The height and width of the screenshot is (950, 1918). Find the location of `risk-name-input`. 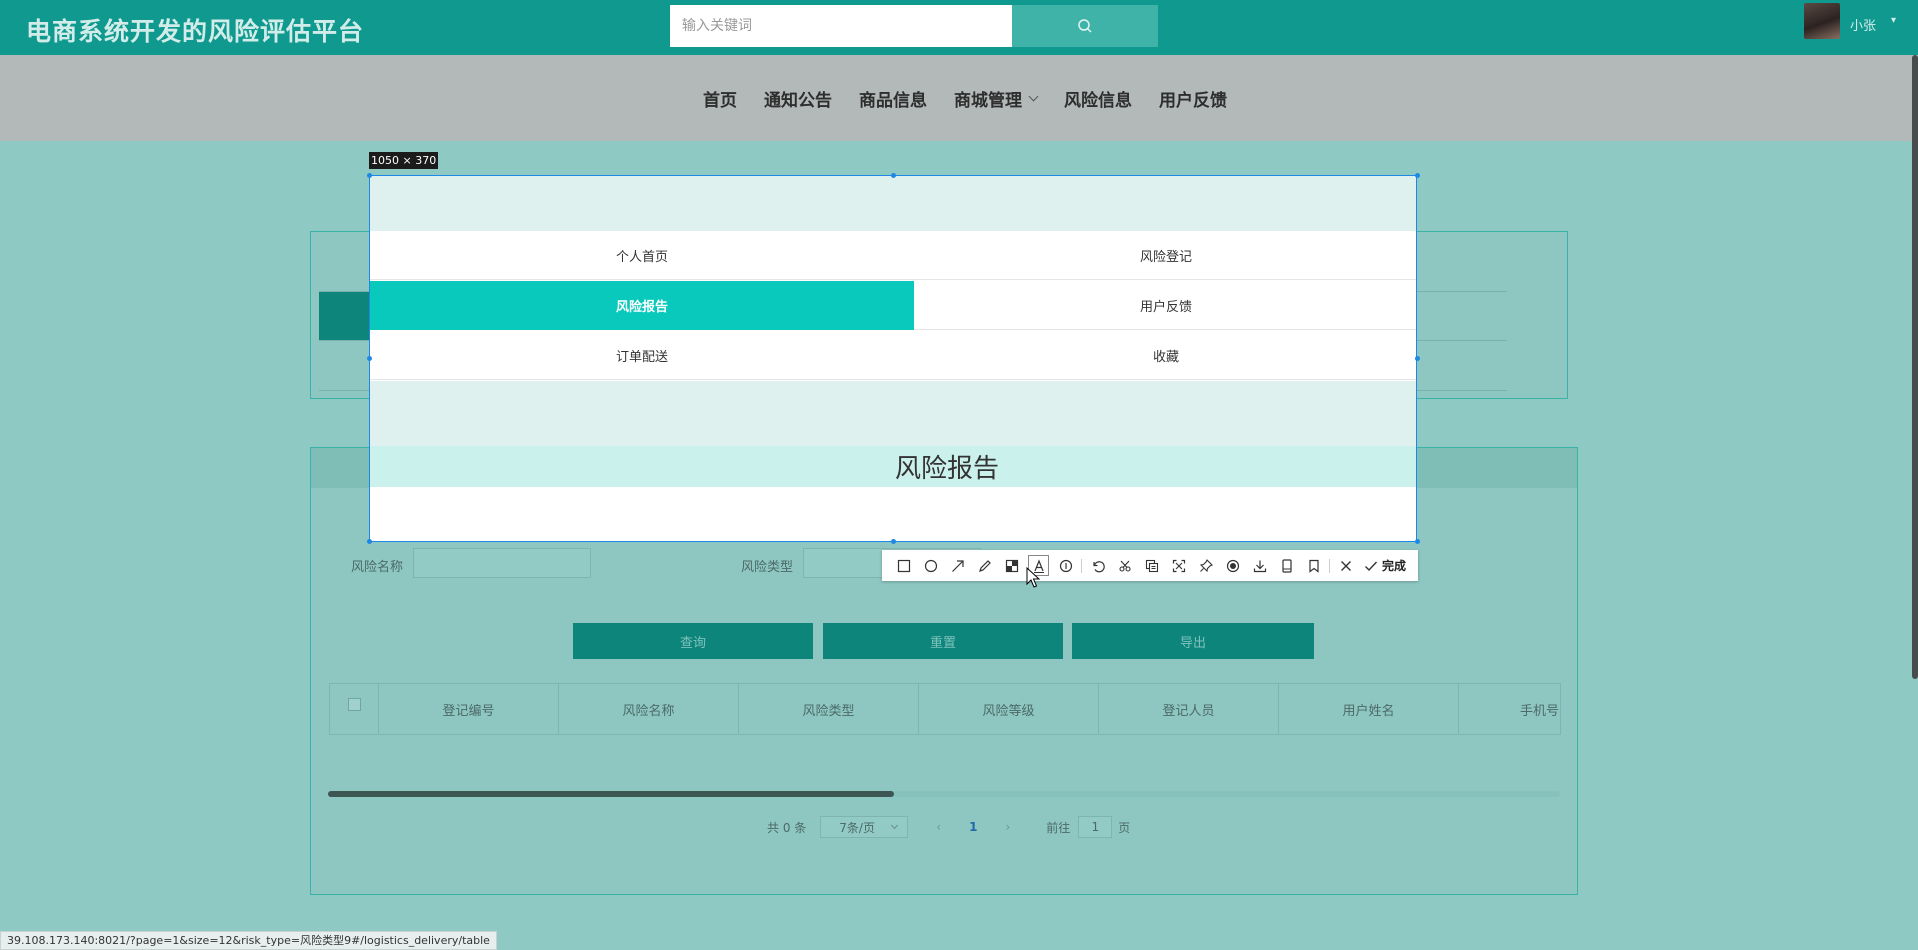

risk-name-input is located at coordinates (502, 563).